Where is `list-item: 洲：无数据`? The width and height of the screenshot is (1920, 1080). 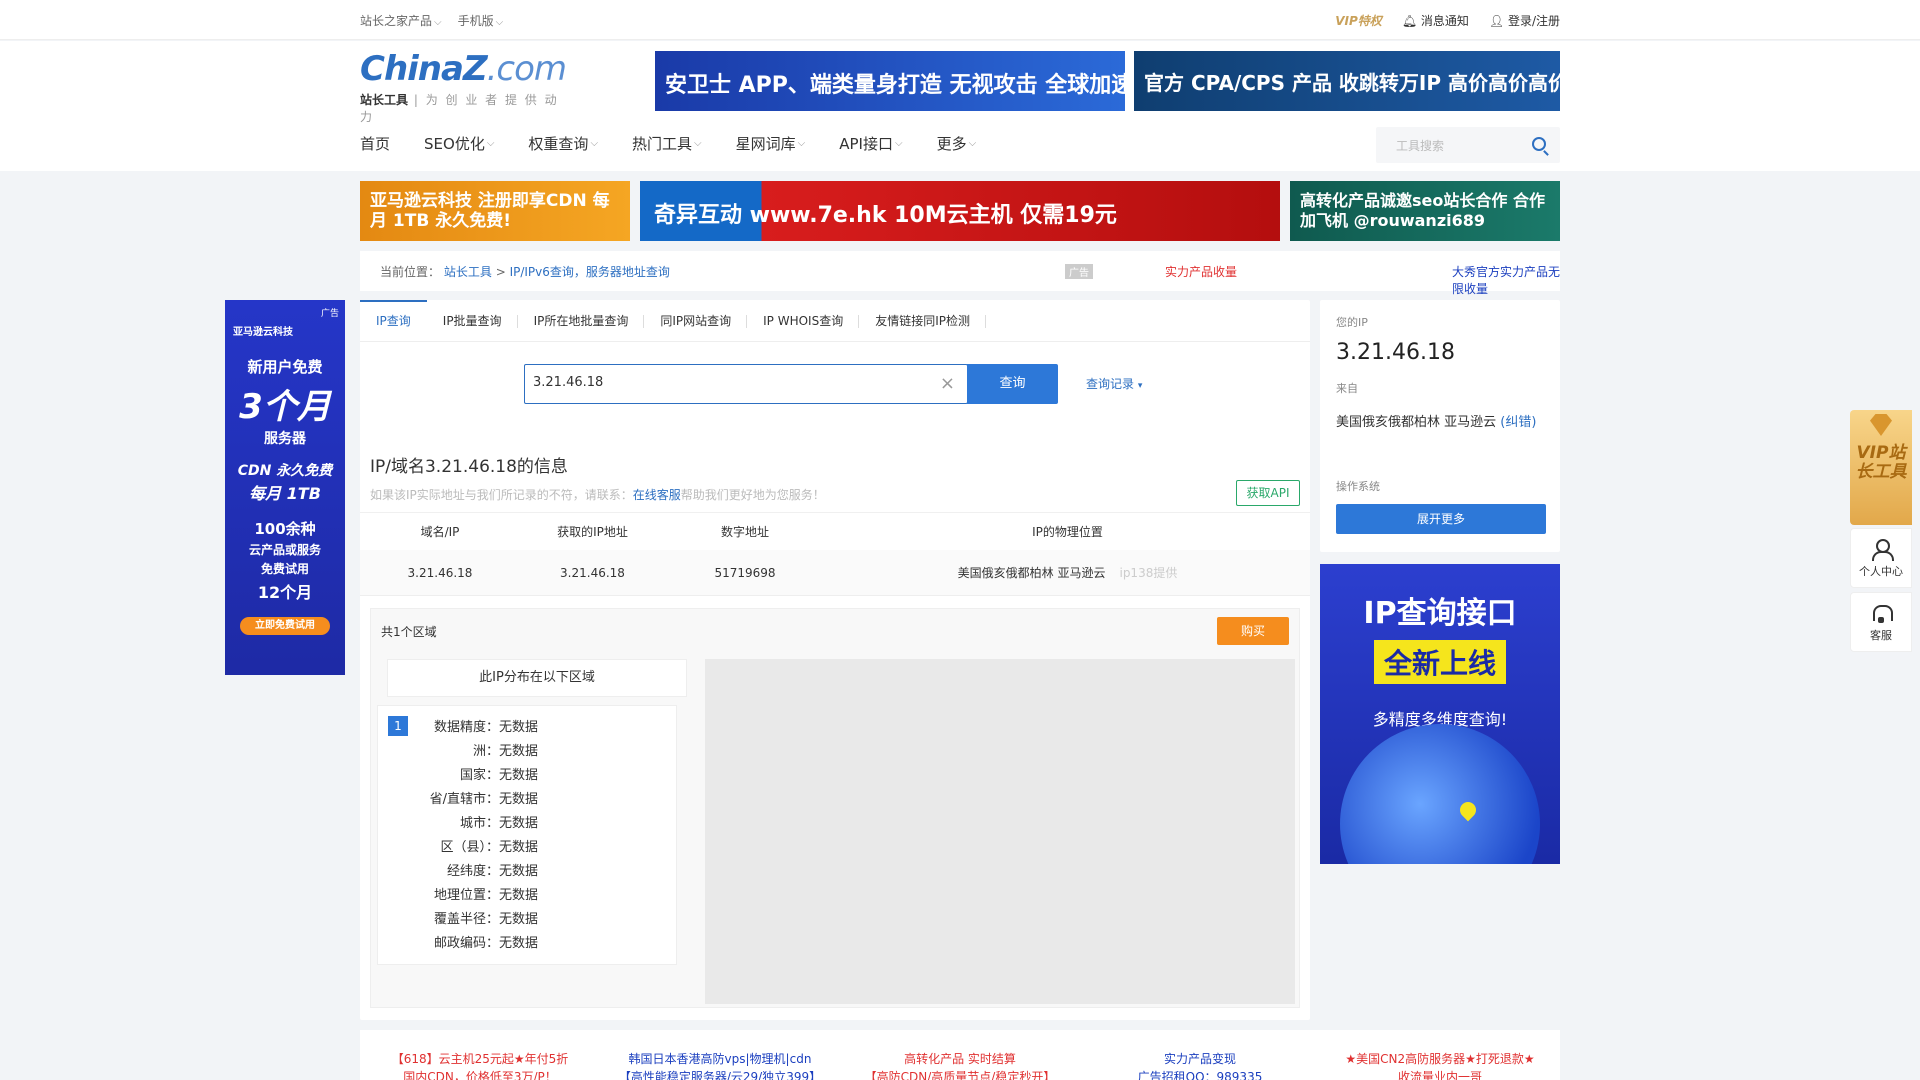 list-item: 洲：无数据 is located at coordinates (505, 751).